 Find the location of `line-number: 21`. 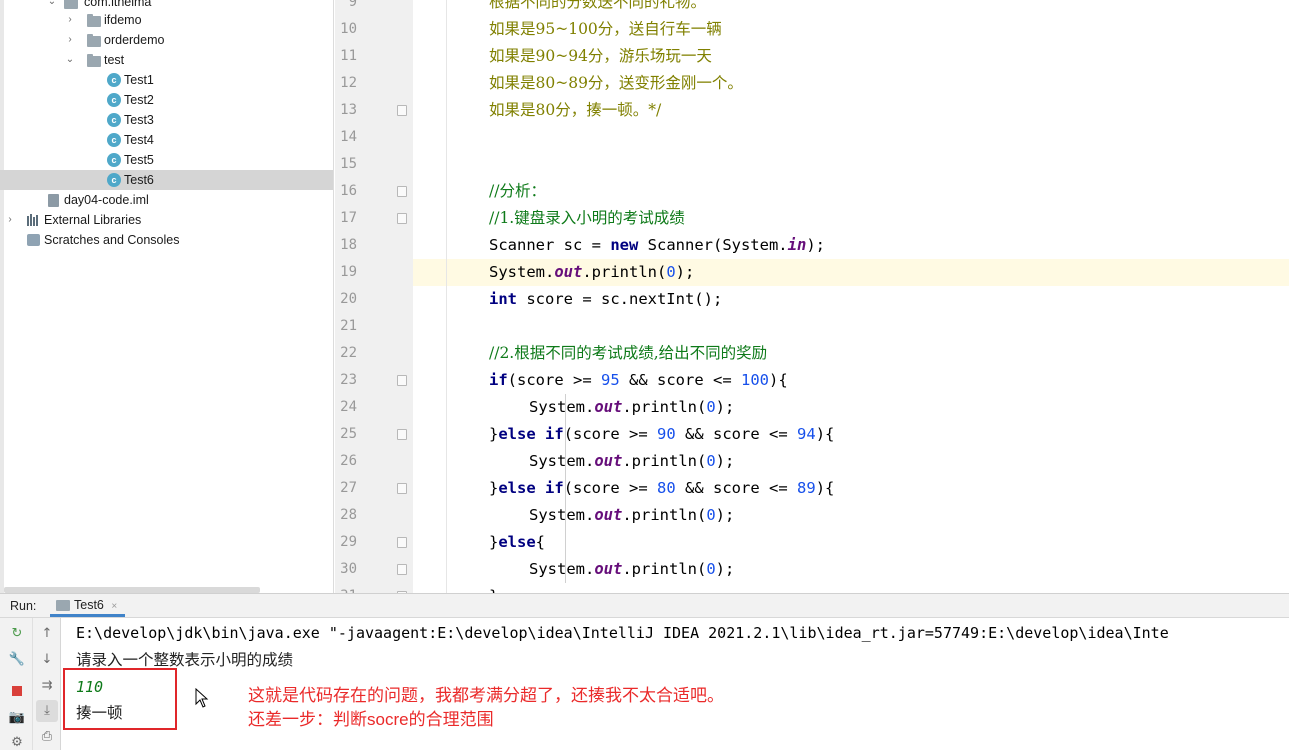

line-number: 21 is located at coordinates (348, 326).